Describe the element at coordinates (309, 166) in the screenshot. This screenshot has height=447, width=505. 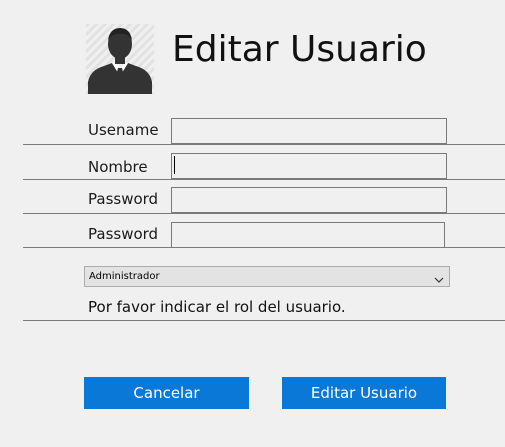
I see `name-input` at that location.